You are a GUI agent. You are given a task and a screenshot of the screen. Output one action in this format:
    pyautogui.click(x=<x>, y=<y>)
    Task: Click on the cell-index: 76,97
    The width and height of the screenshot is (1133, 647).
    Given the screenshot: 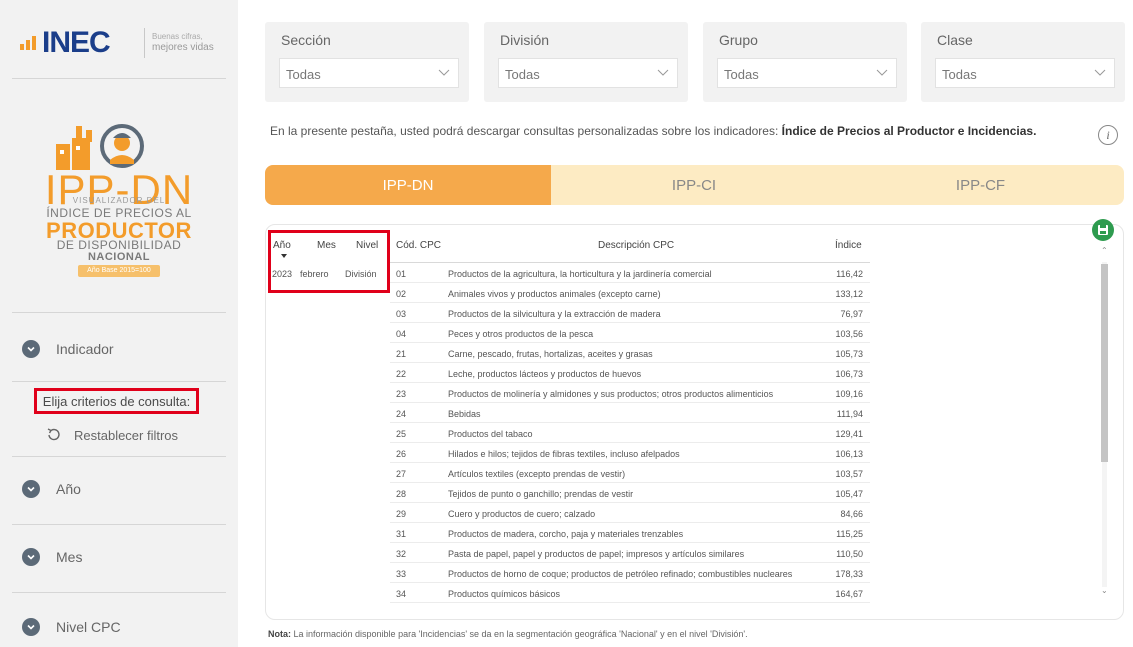 What is the action you would take?
    pyautogui.click(x=851, y=314)
    